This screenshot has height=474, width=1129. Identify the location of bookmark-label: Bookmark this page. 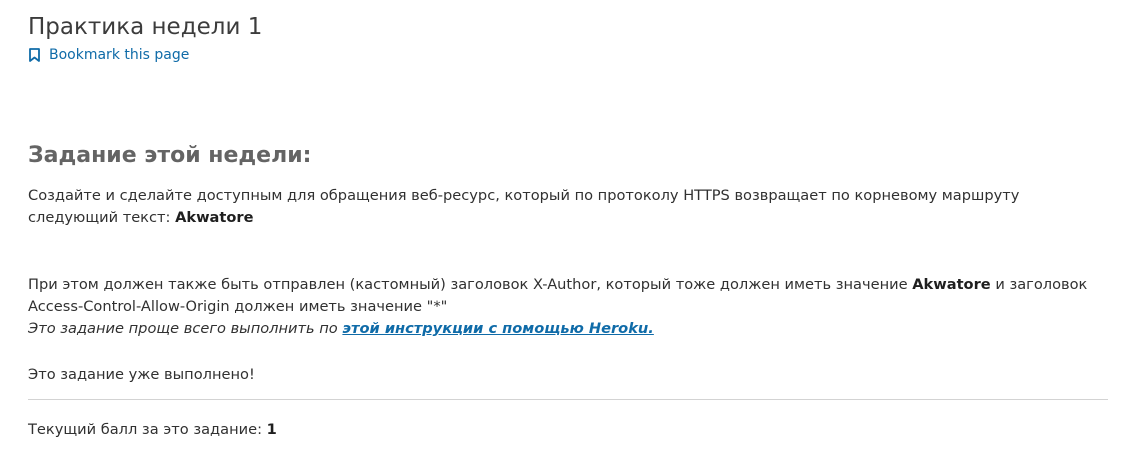
(119, 55).